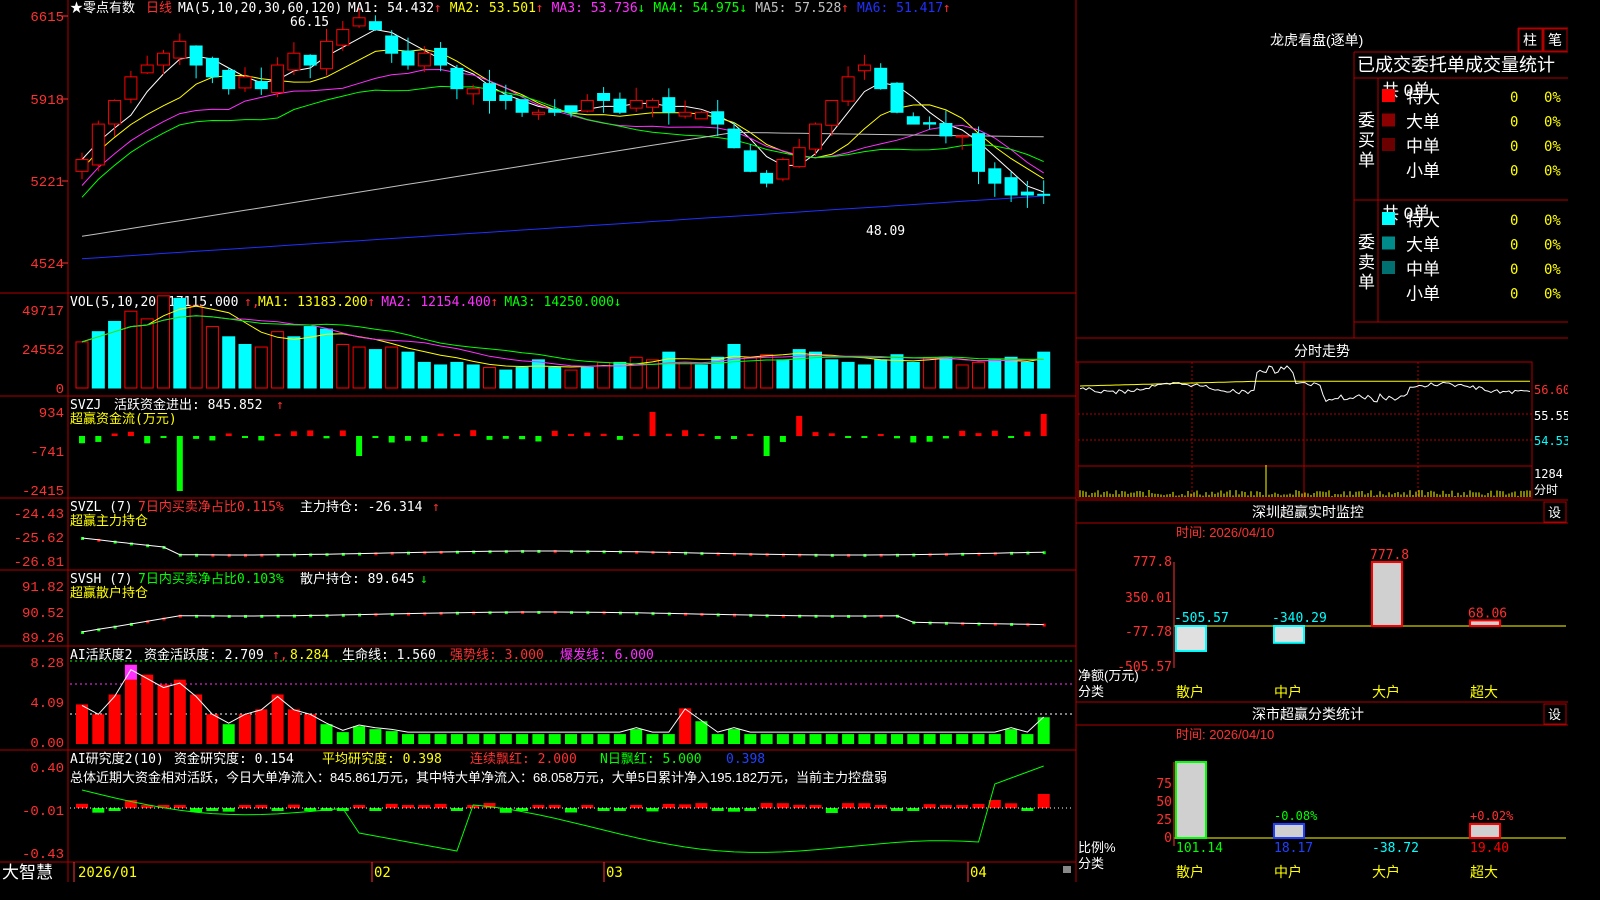 The width and height of the screenshot is (1600, 900). I want to click on order-row-name: 特大, so click(1423, 221).